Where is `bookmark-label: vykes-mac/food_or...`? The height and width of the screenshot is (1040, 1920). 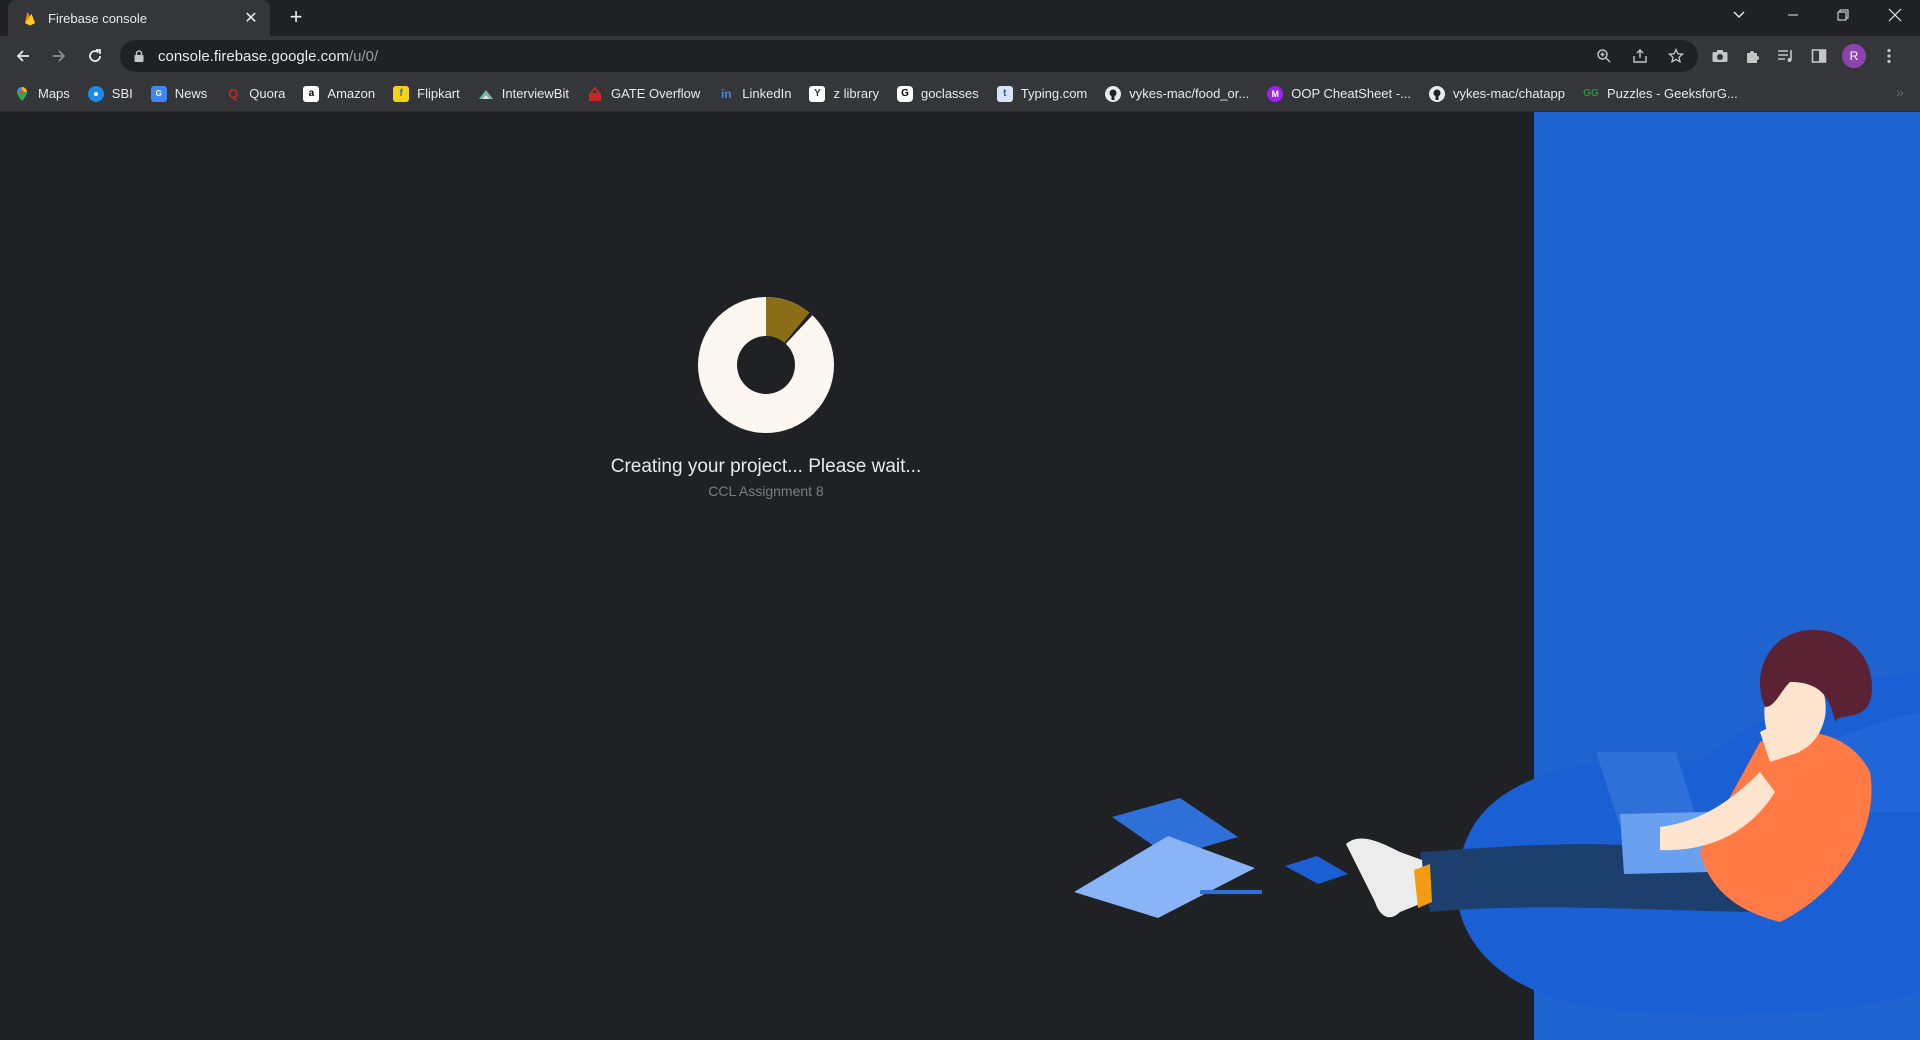
bookmark-label: vykes-mac/food_or... is located at coordinates (1189, 93).